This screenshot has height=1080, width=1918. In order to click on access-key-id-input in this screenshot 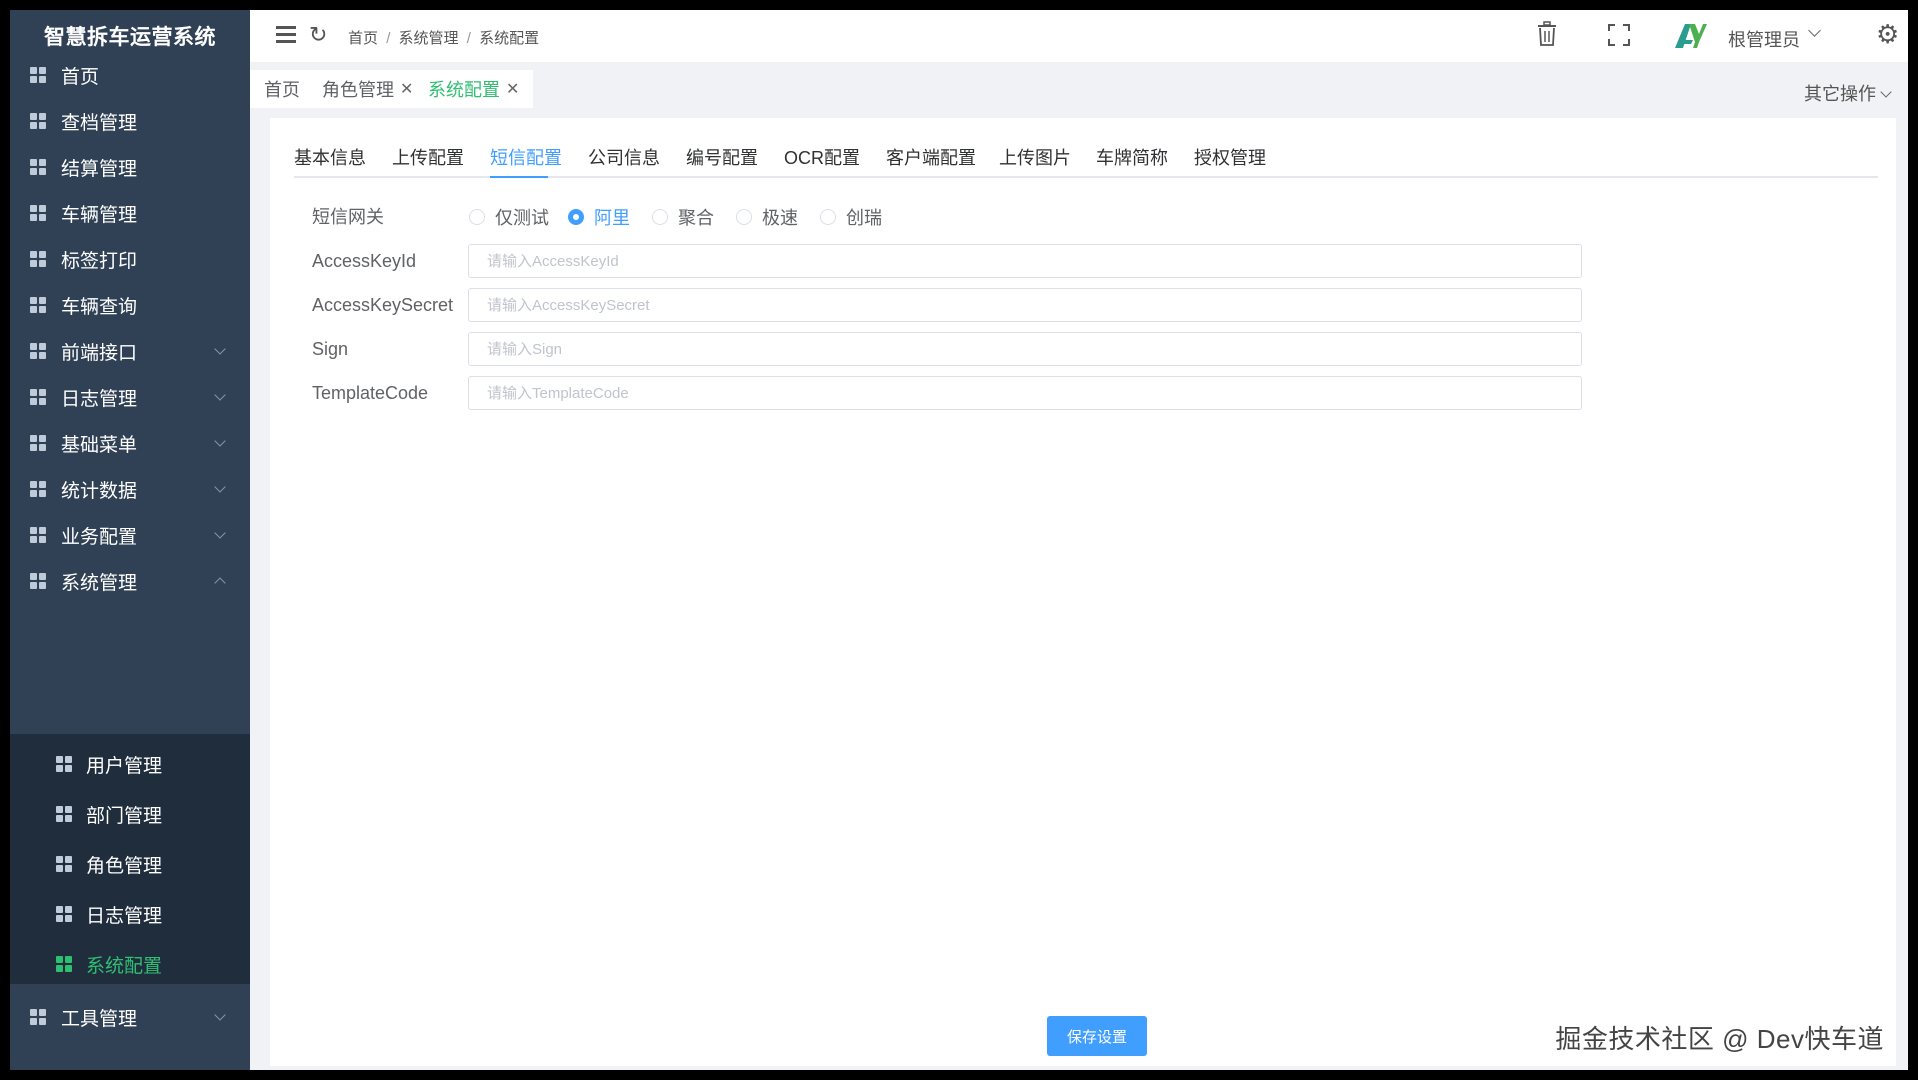, I will do `click(1025, 261)`.